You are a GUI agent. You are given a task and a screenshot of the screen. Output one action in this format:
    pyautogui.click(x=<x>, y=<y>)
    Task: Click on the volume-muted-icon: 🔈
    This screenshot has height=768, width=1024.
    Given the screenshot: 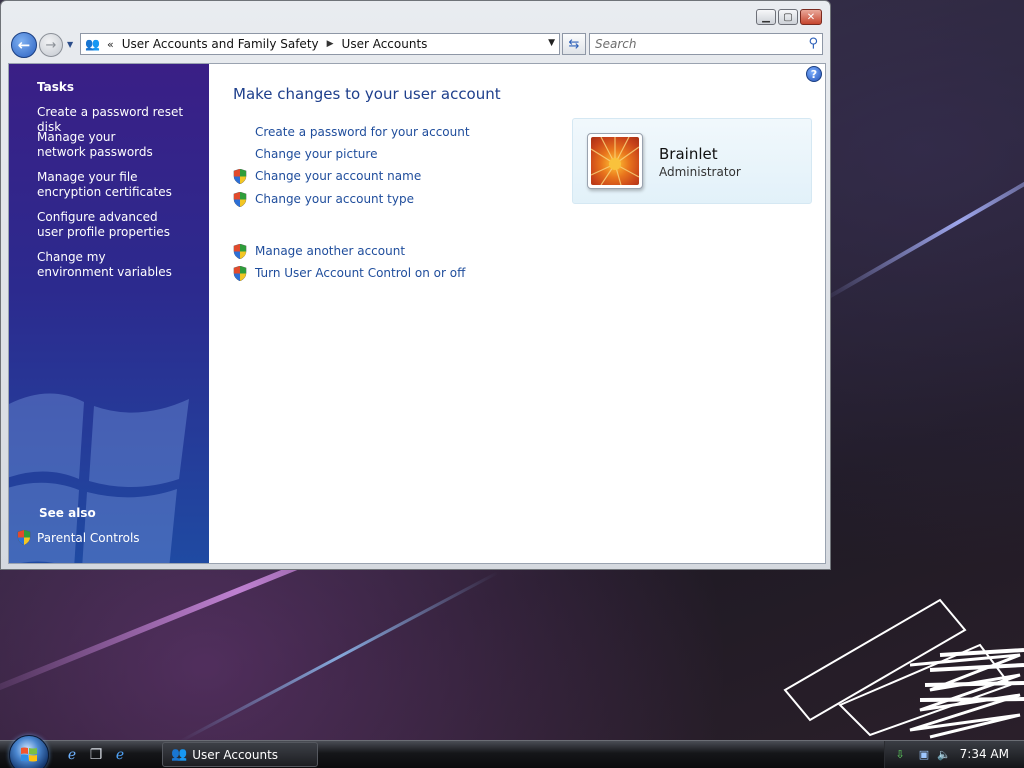 What is the action you would take?
    pyautogui.click(x=944, y=754)
    